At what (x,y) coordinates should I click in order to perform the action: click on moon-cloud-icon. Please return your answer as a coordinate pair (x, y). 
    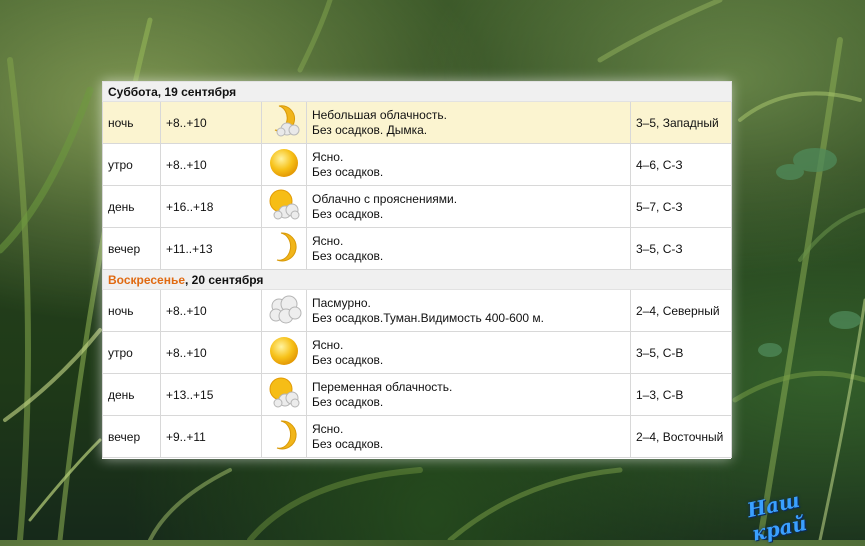
    Looking at the image, I should click on (284, 123).